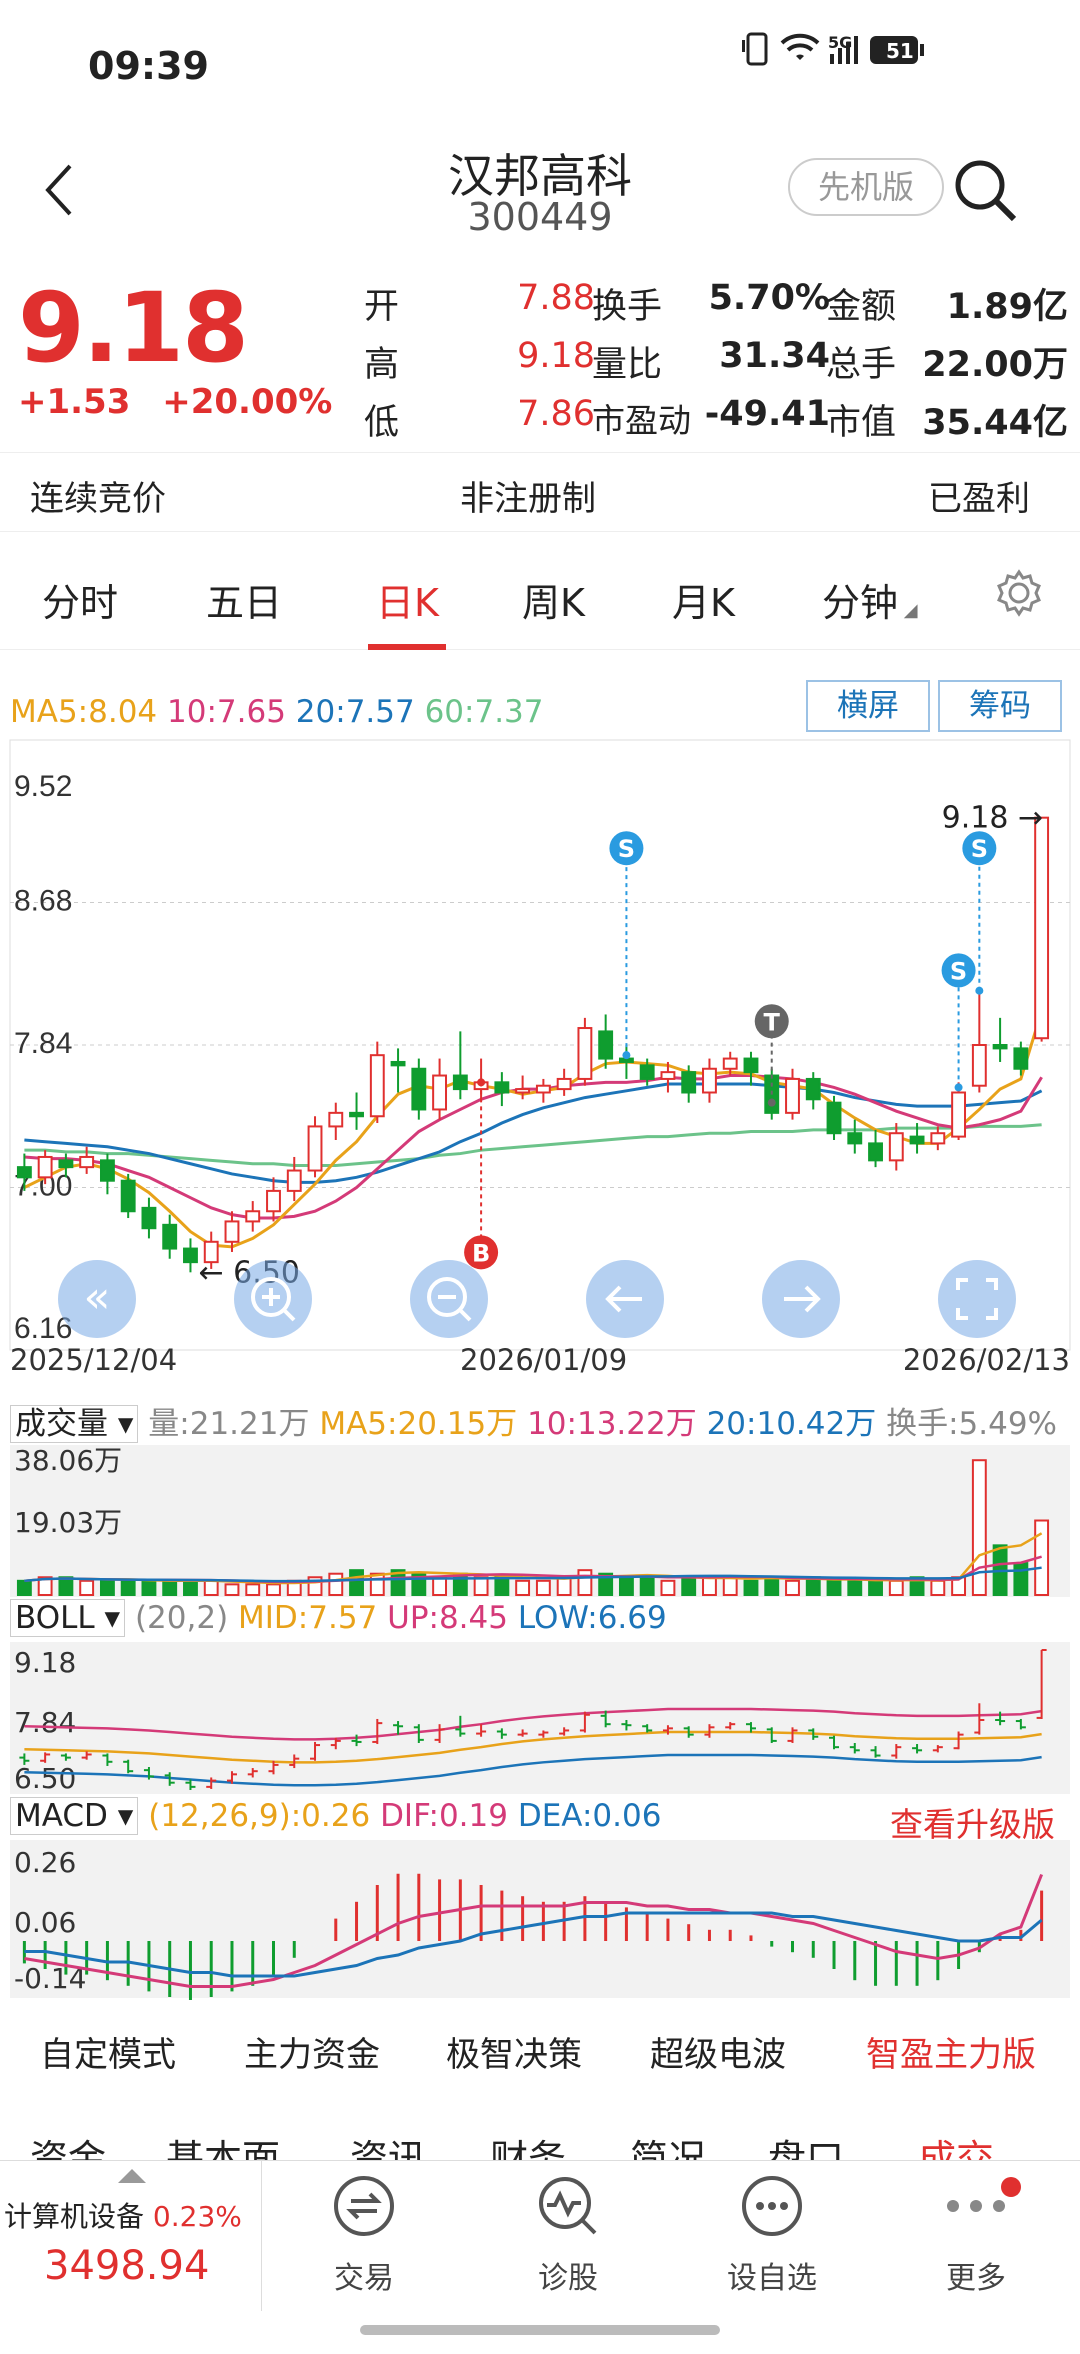 This screenshot has width=1080, height=2354. Describe the element at coordinates (568, 2236) in the screenshot. I see `nav-diagnose: 诊股` at that location.